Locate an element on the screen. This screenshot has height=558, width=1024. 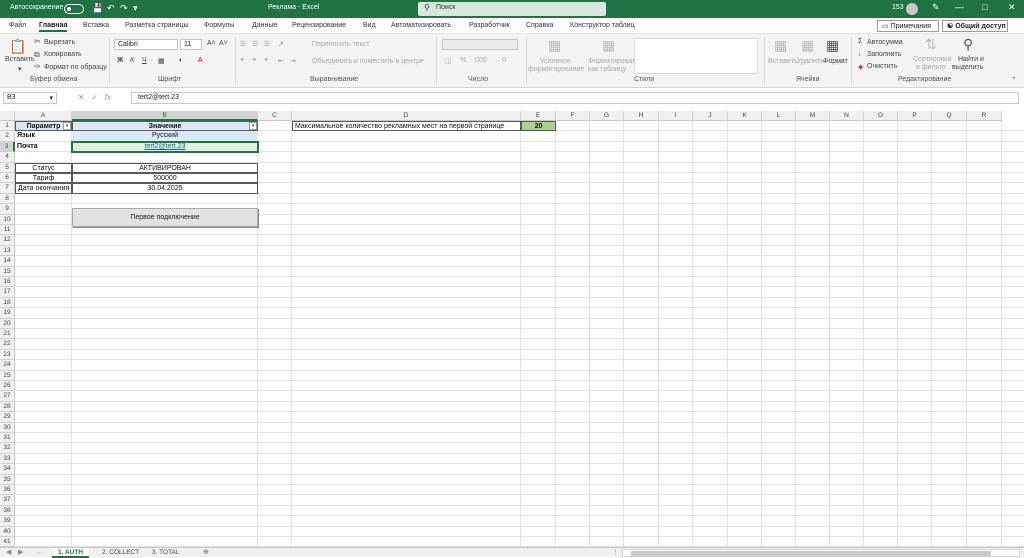
insert-cells-button: Вставить is located at coordinates (783, 61).